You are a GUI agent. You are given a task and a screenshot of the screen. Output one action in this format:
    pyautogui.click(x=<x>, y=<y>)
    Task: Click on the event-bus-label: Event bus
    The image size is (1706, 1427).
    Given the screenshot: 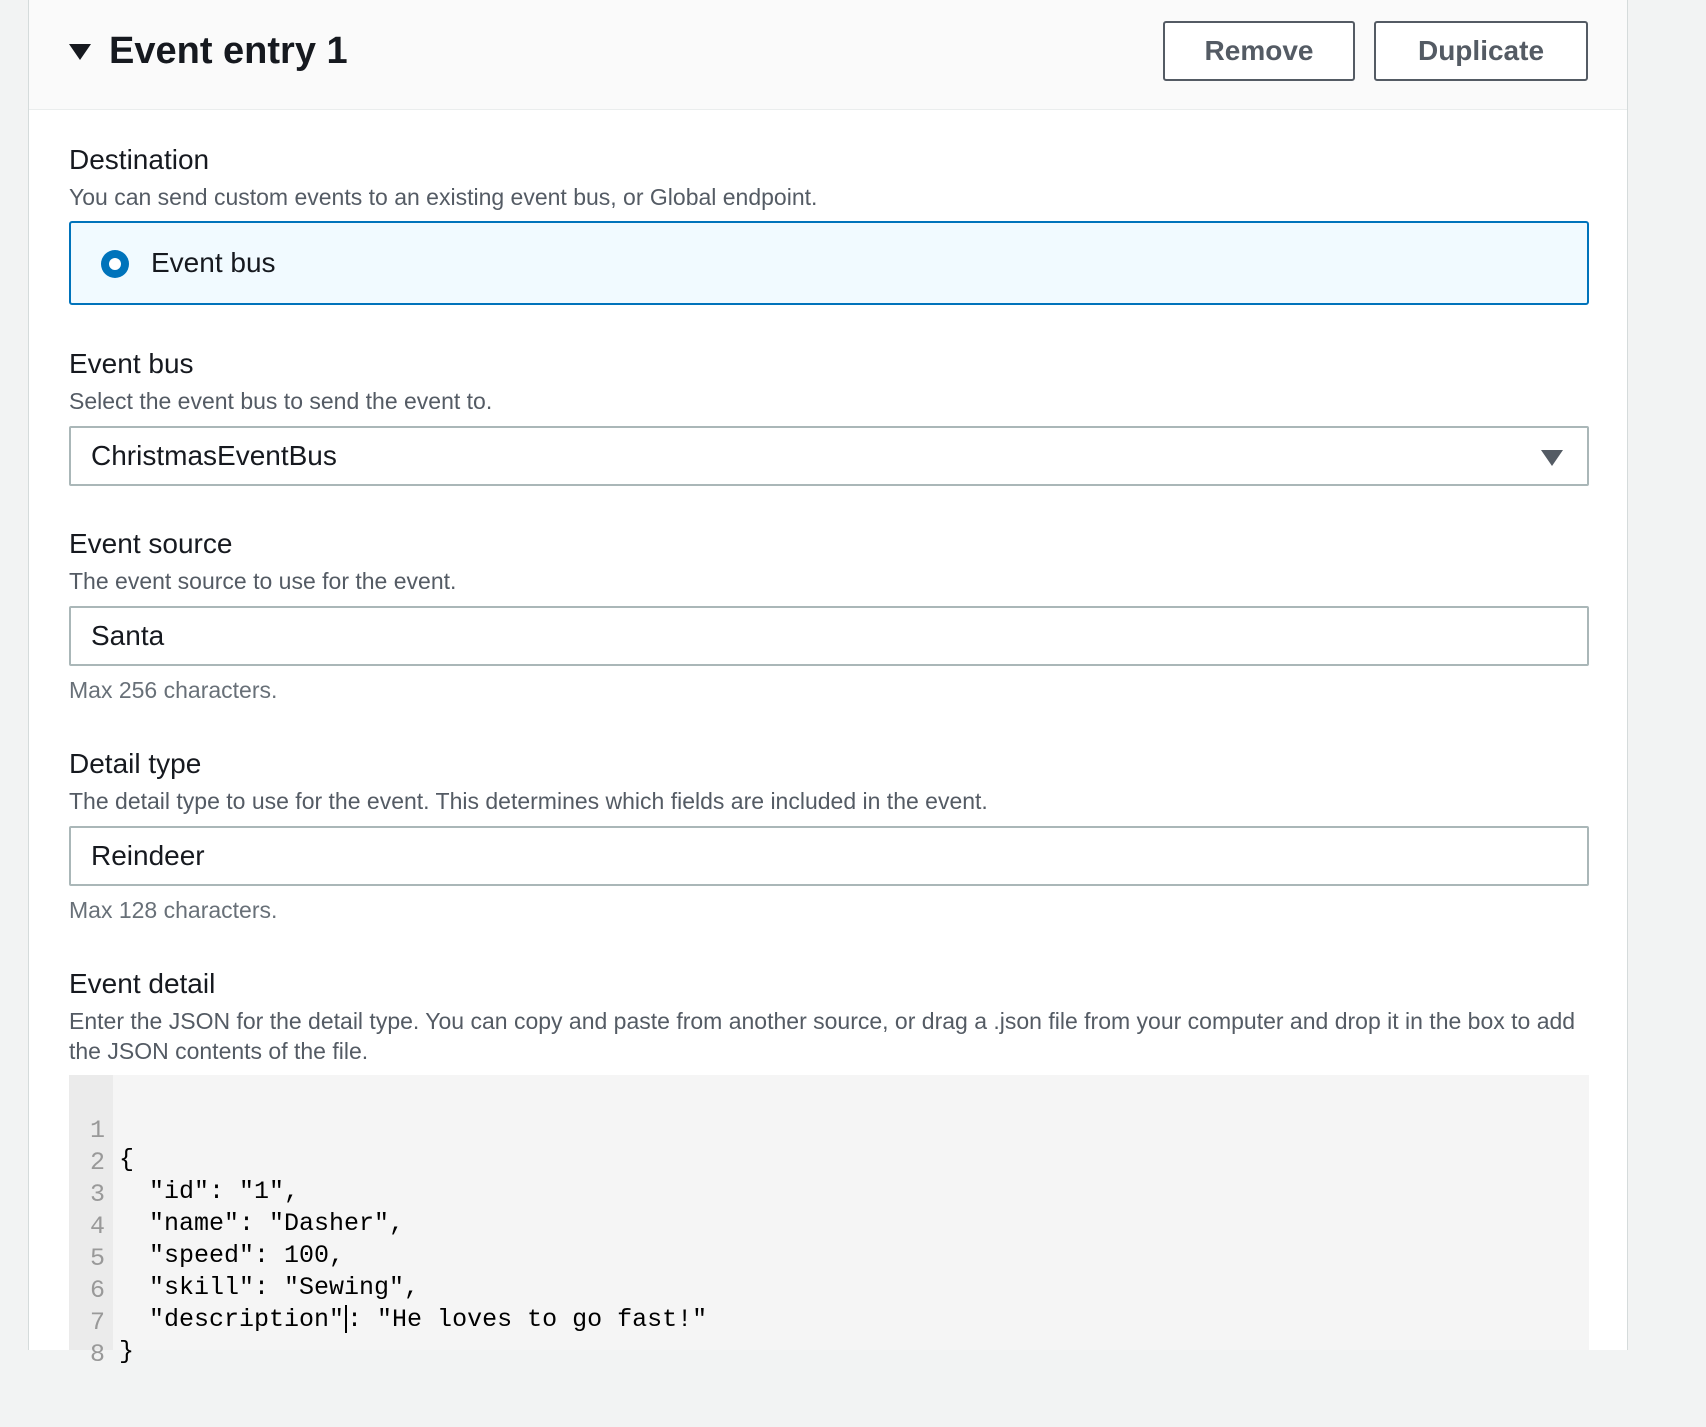 What is the action you would take?
    pyautogui.click(x=131, y=363)
    